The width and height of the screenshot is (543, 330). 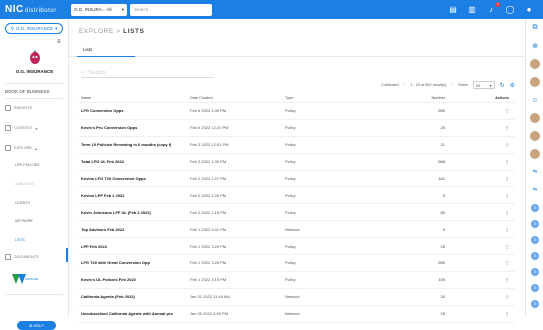 I want to click on col-number: Number, so click(x=405, y=98).